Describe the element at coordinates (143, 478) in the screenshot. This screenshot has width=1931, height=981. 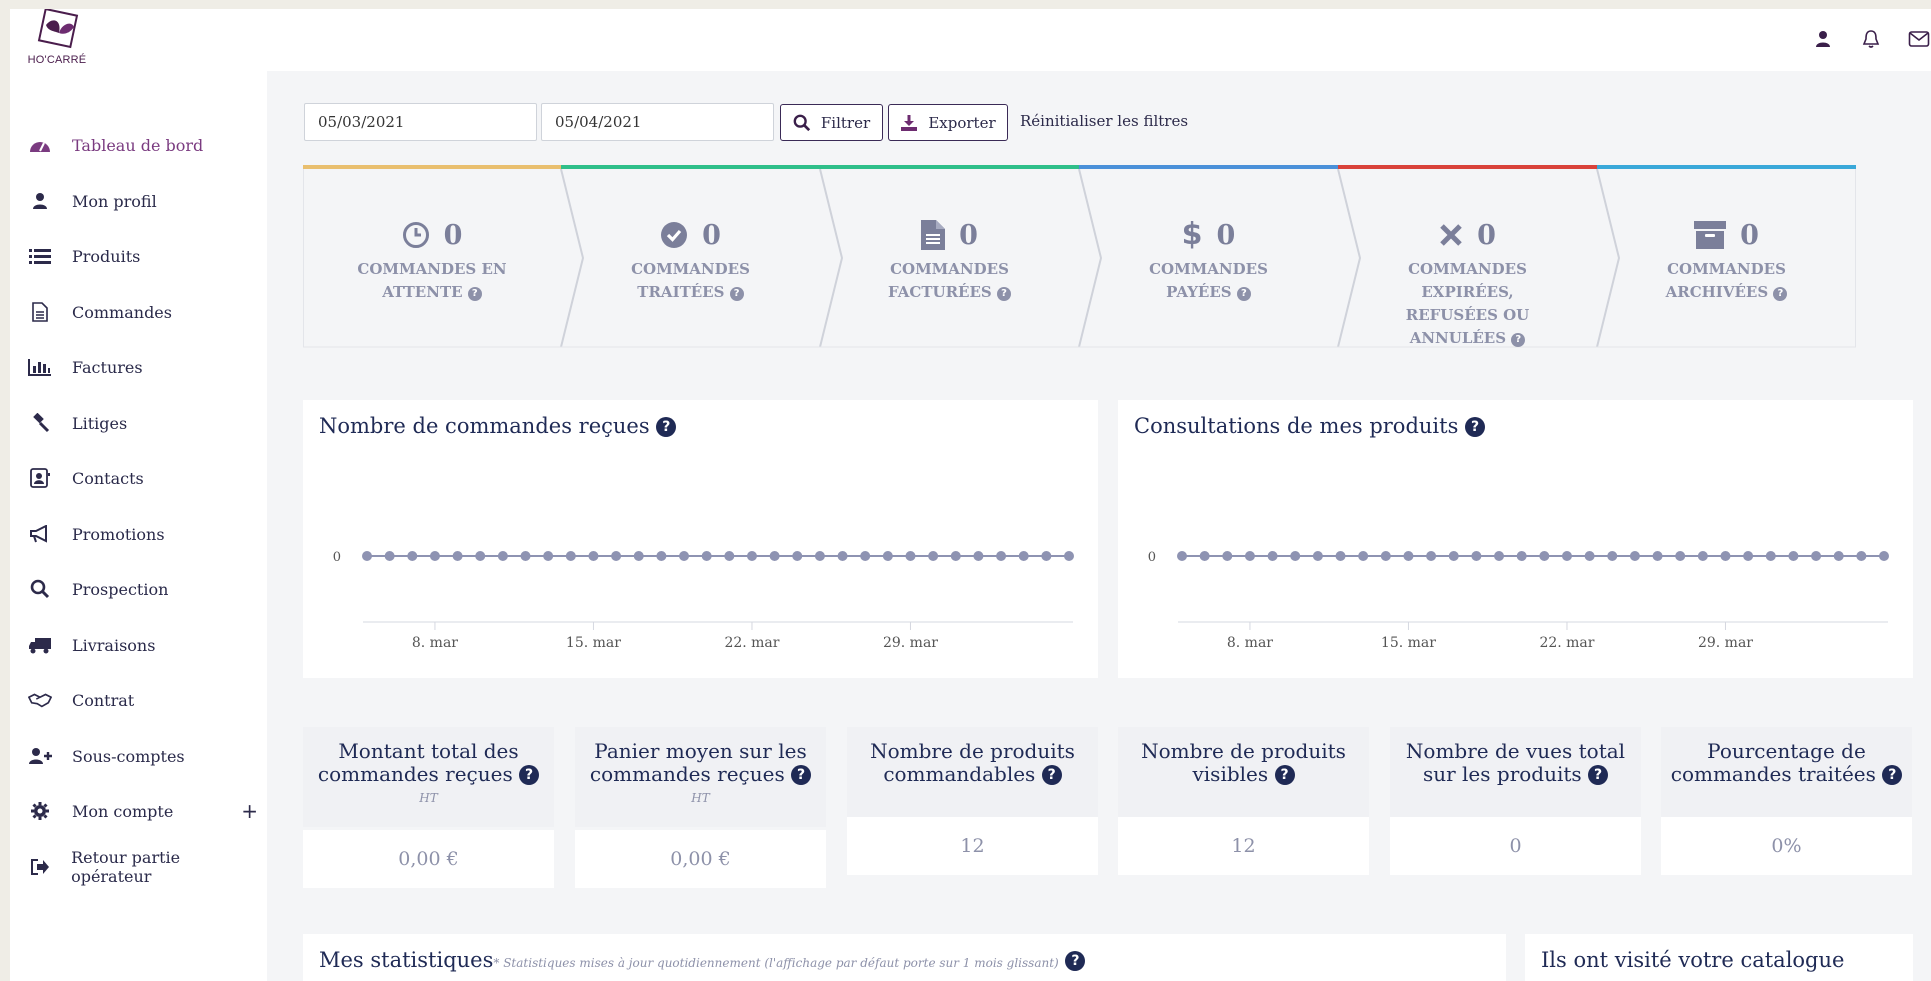
I see `sidebar-item-contacts: Contacts` at that location.